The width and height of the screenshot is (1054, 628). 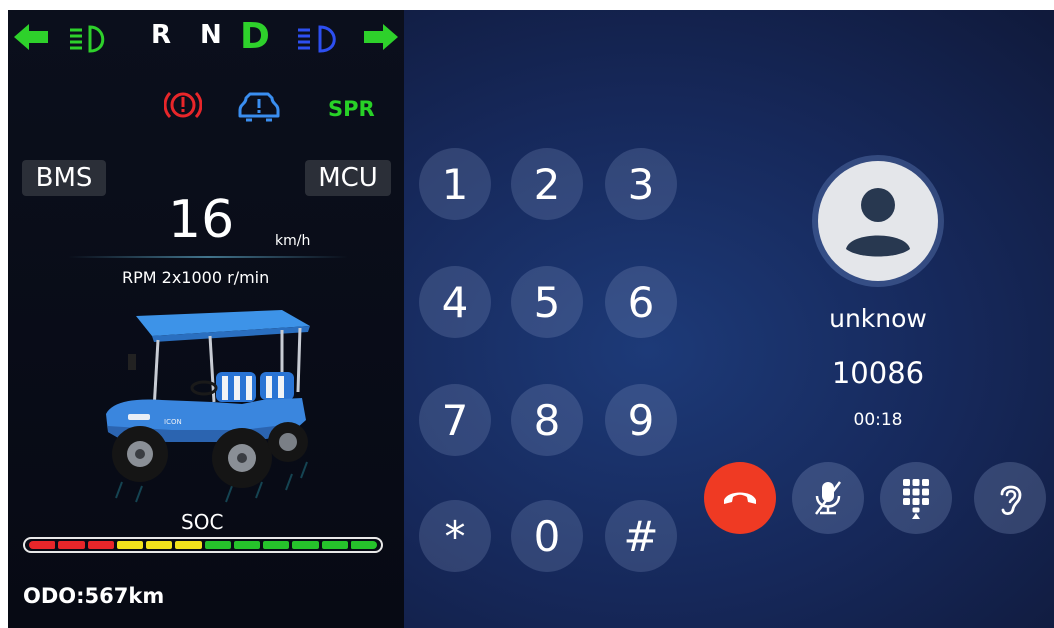 I want to click on keypad-key-hash: #, so click(x=641, y=536).